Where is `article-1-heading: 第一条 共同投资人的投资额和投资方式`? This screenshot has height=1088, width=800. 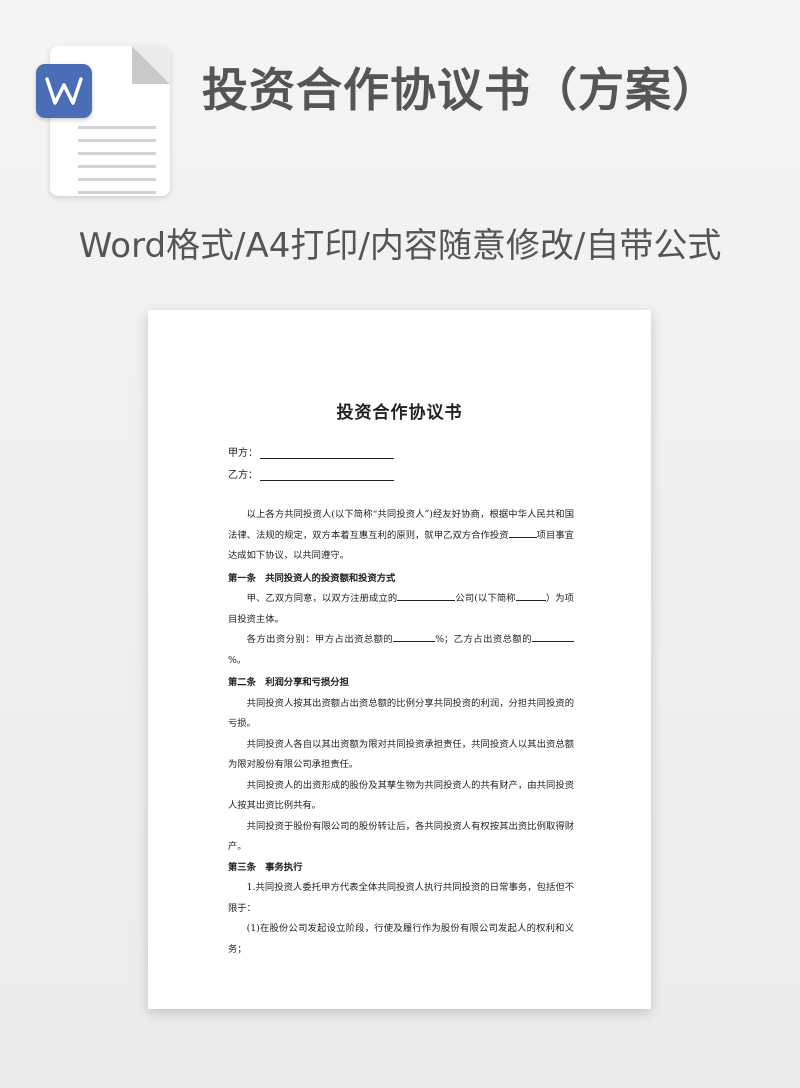
article-1-heading: 第一条 共同投资人的投资额和投资方式 is located at coordinates (312, 578).